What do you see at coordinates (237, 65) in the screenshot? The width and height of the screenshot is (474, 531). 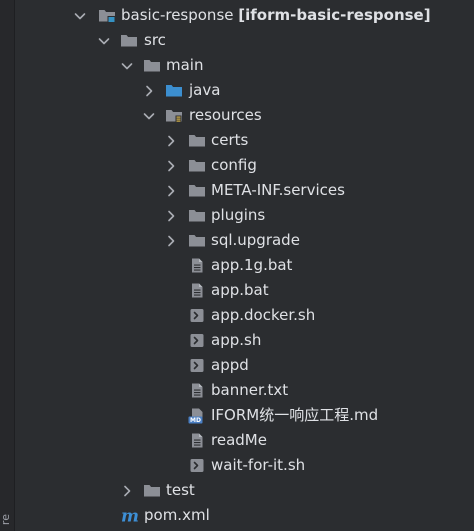 I see `tree-node-main: main` at bounding box center [237, 65].